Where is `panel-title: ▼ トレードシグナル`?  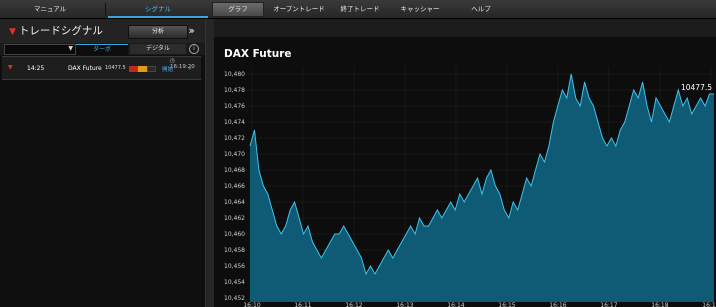
panel-title: ▼ トレードシグナル is located at coordinates (56, 30).